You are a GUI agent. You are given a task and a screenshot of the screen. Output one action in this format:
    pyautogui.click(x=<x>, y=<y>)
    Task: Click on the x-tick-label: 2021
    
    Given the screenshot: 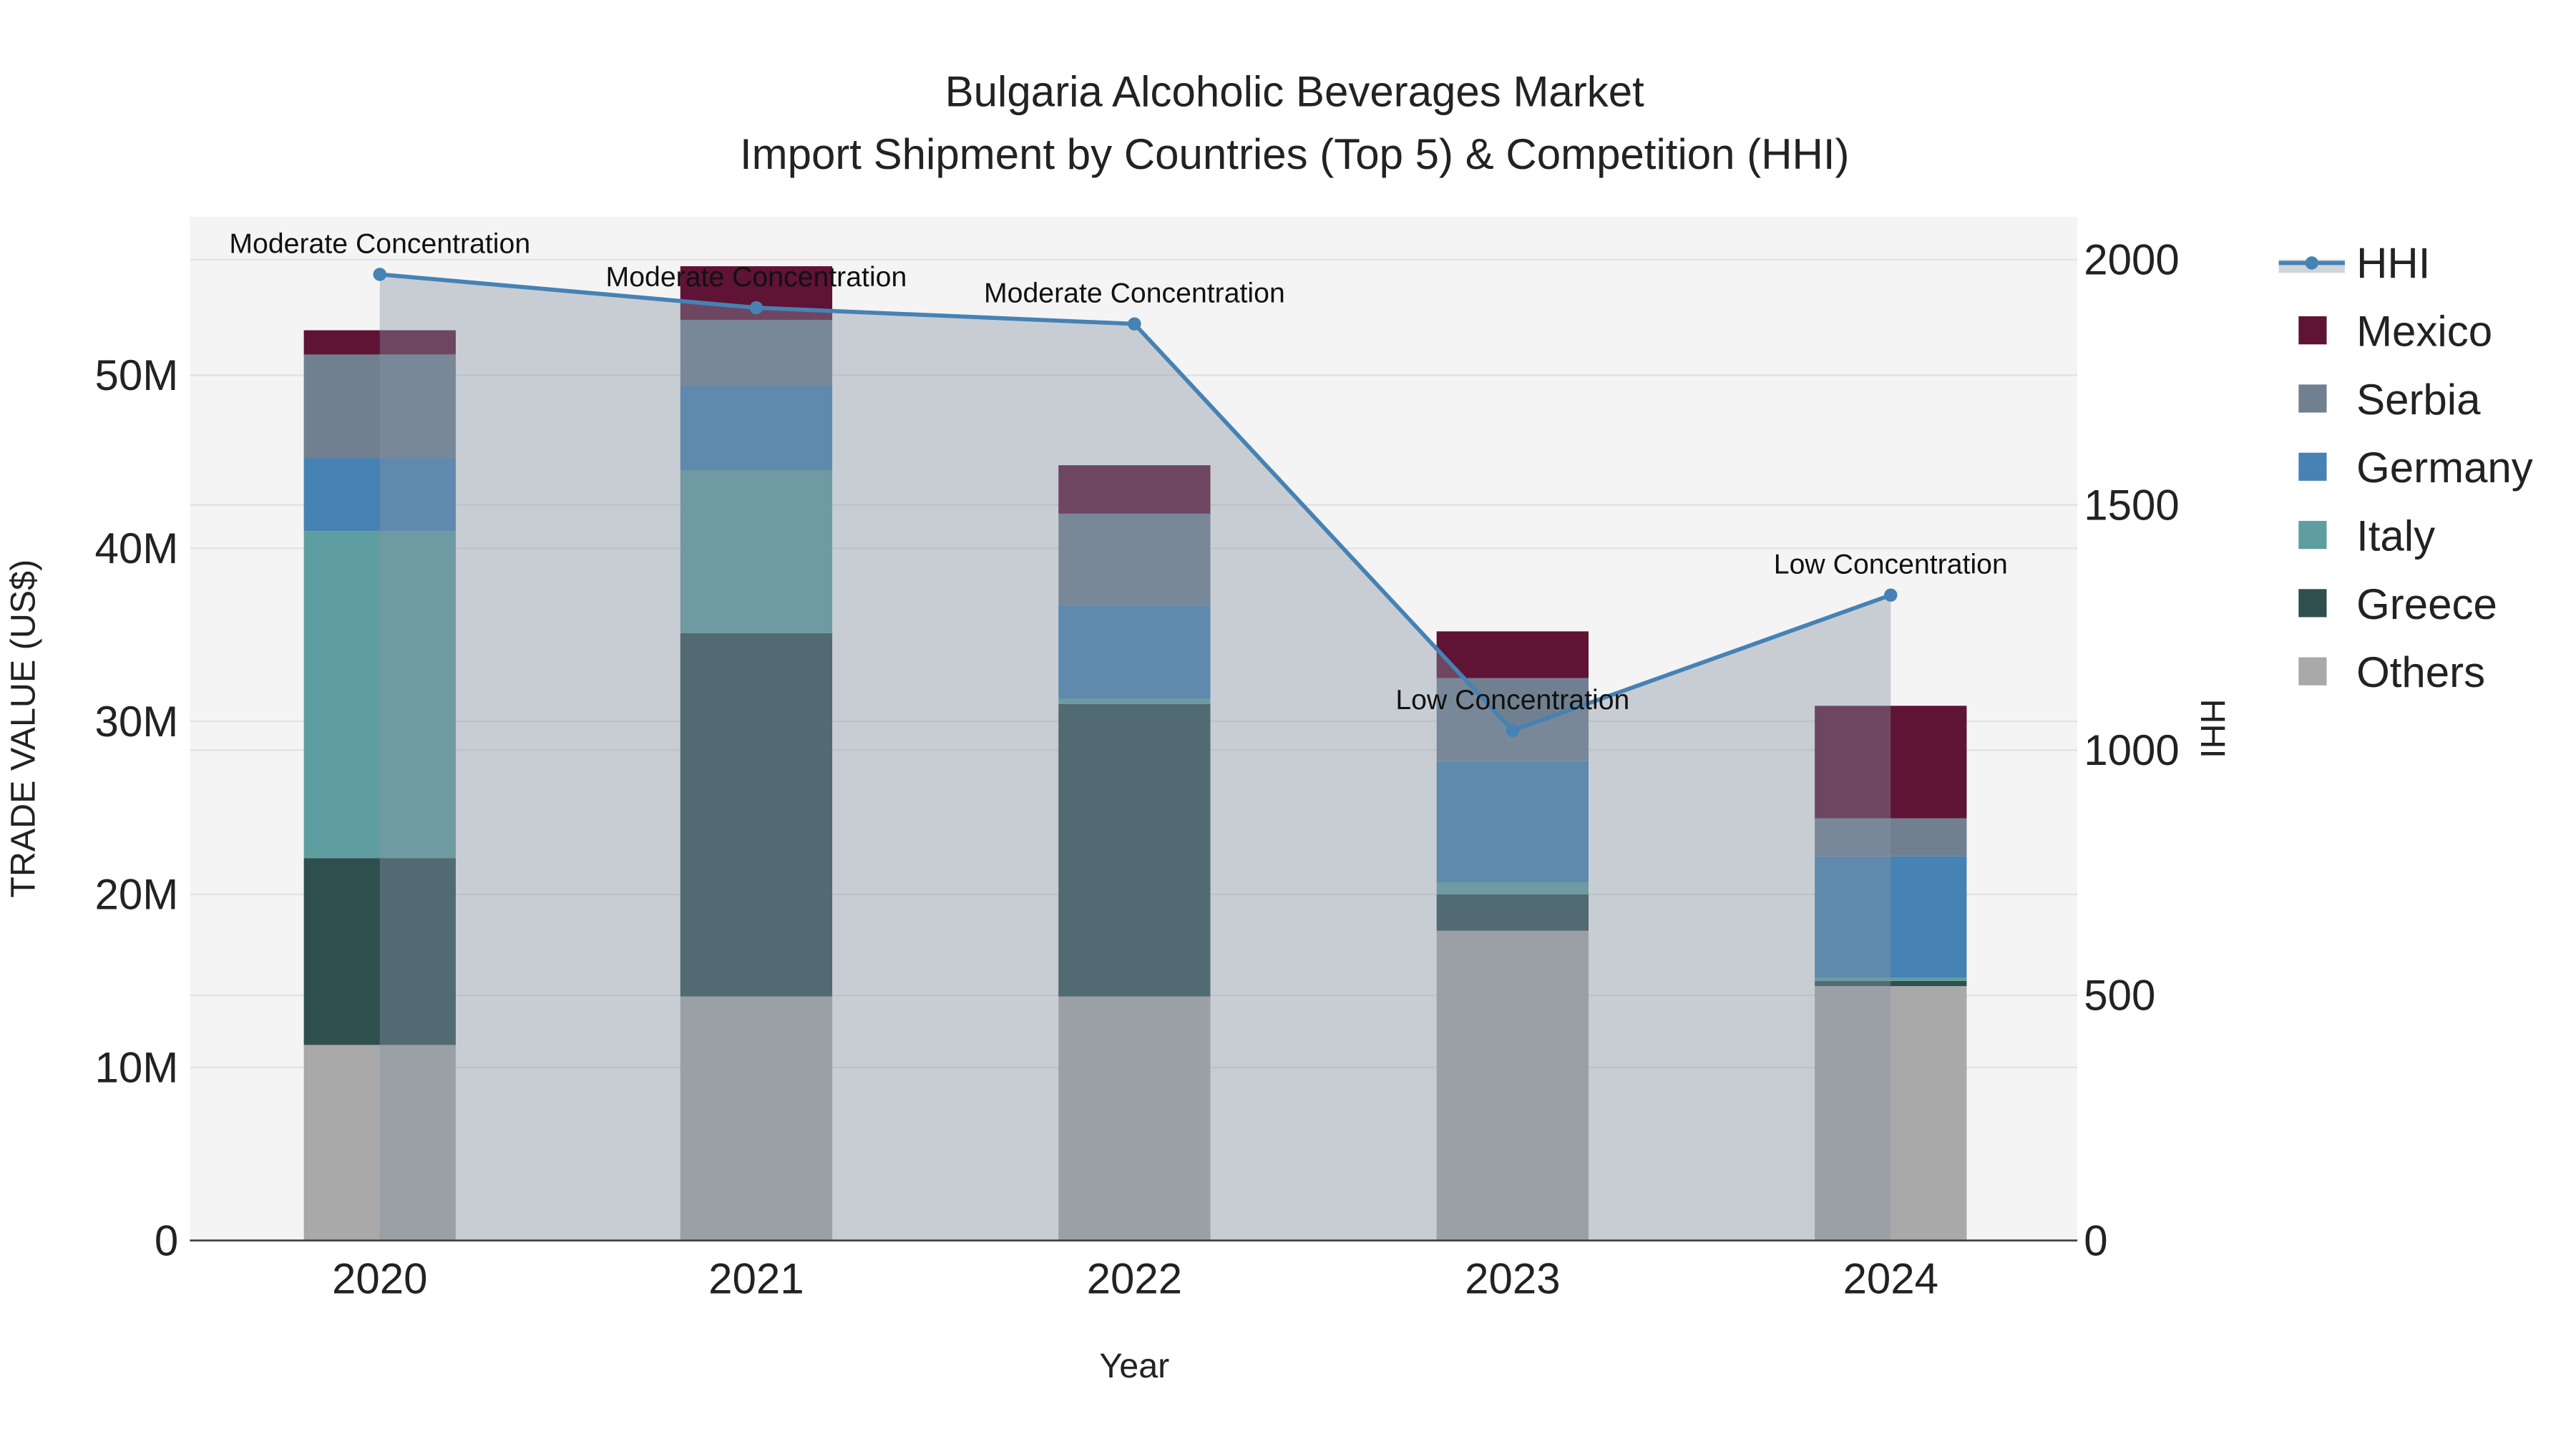 What is the action you would take?
    pyautogui.click(x=756, y=1279)
    